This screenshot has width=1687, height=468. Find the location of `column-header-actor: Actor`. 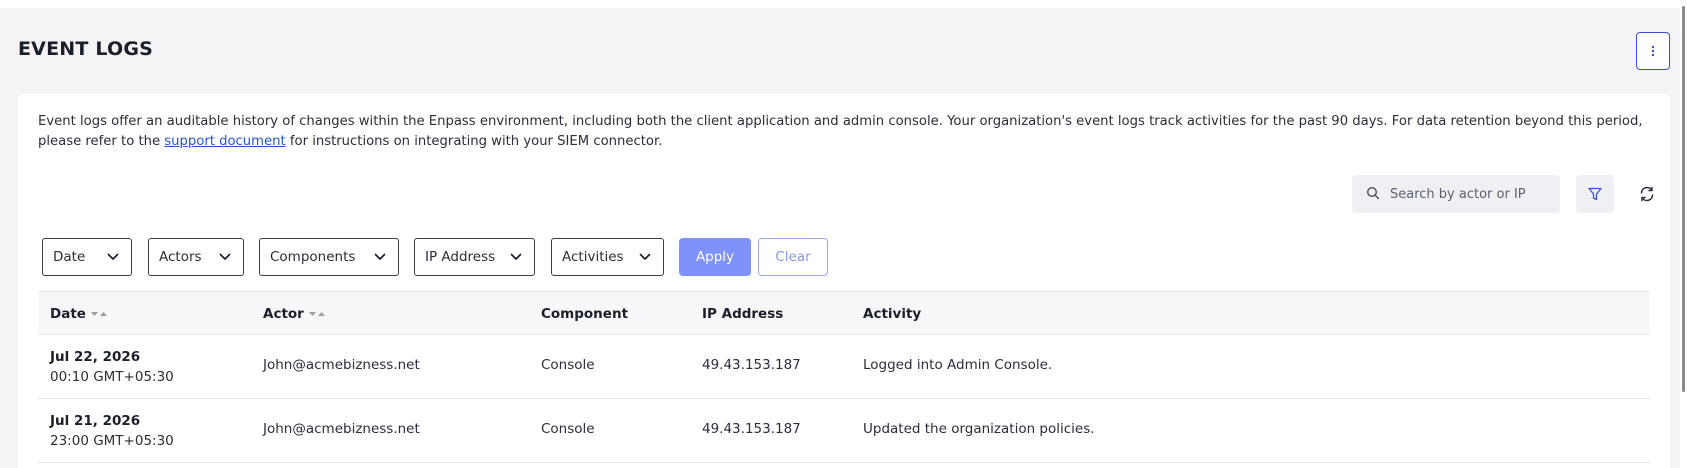

column-header-actor: Actor is located at coordinates (294, 314).